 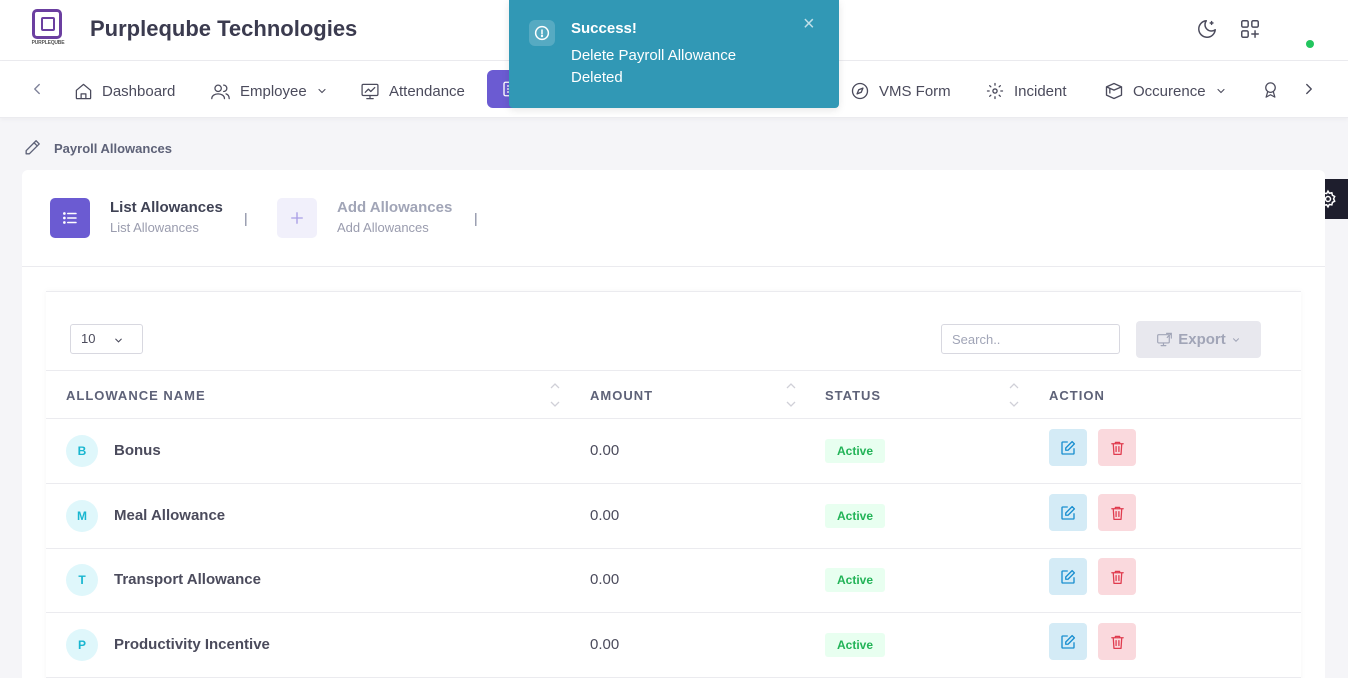 I want to click on tab-add-allowances-subtitle: Add Allowances, so click(x=383, y=227).